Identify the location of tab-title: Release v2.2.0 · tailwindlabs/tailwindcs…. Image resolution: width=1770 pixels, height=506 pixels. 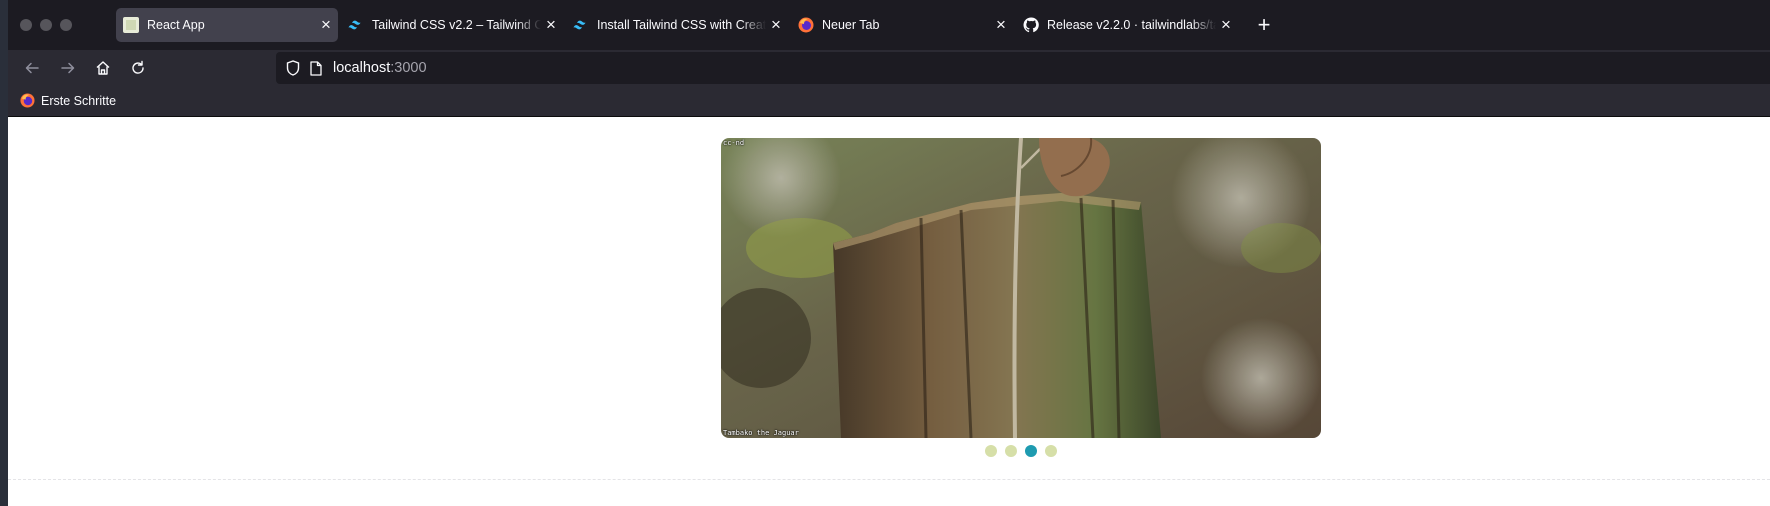
(1131, 25).